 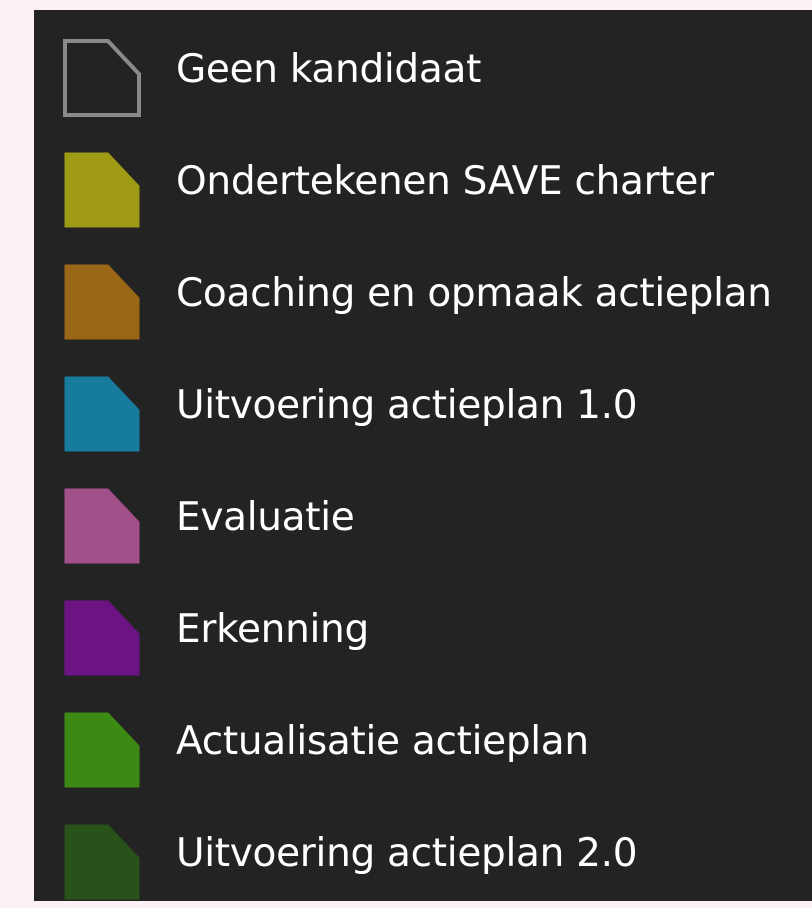 I want to click on legend-item-erkenning: Erkenning, so click(x=423, y=634).